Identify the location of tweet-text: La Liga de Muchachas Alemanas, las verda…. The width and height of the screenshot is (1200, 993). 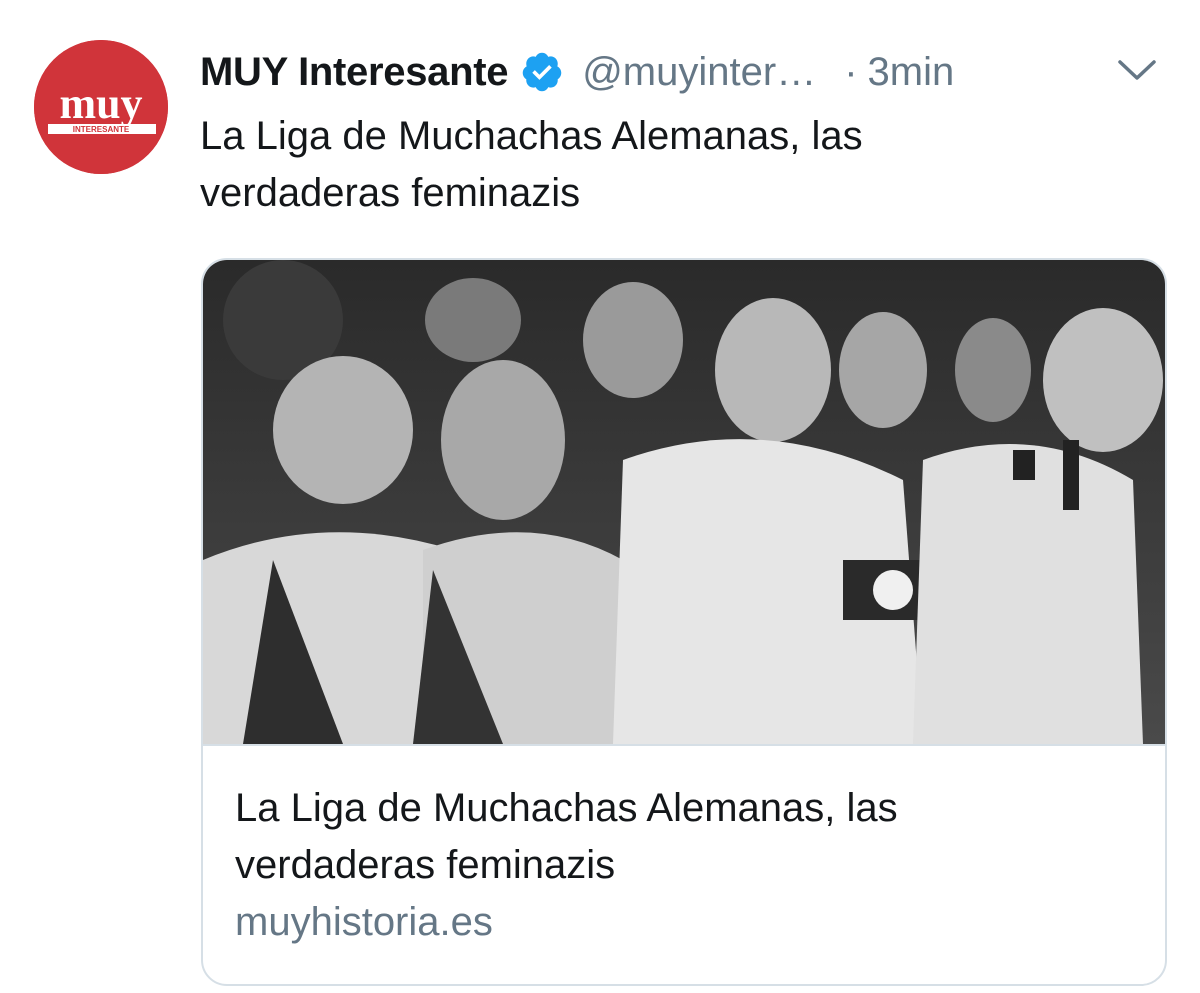
(650, 165).